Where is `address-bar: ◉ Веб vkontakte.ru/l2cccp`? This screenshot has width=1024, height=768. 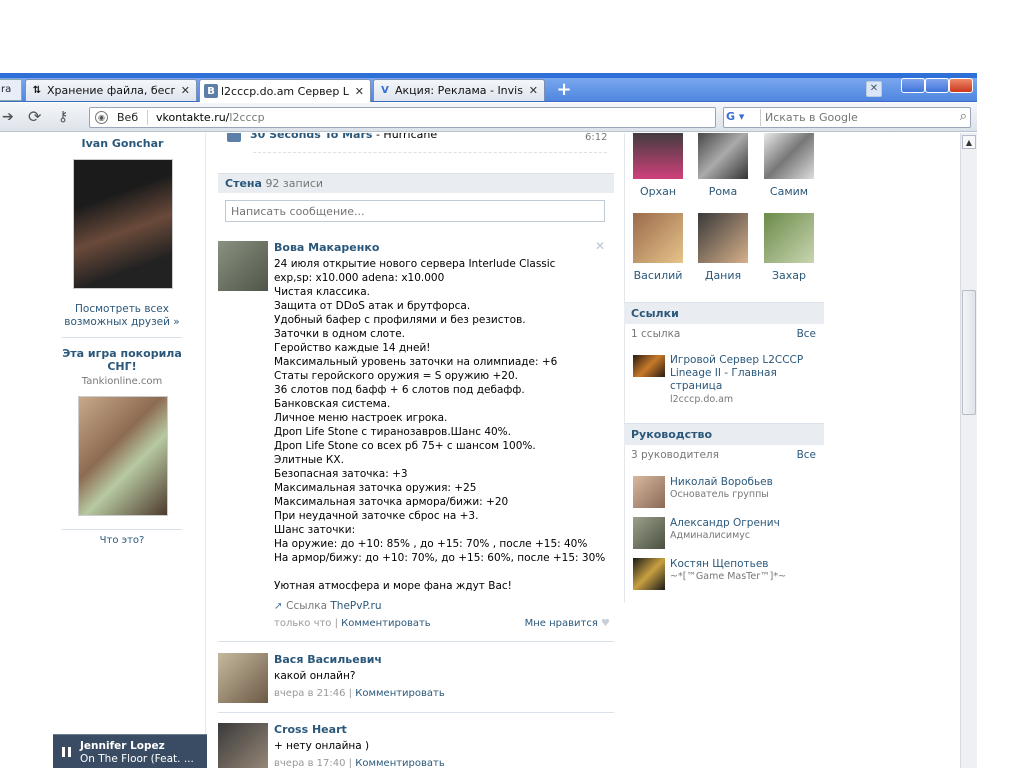
address-bar: ◉ Веб vkontakte.ru/l2cccp is located at coordinates (402, 117).